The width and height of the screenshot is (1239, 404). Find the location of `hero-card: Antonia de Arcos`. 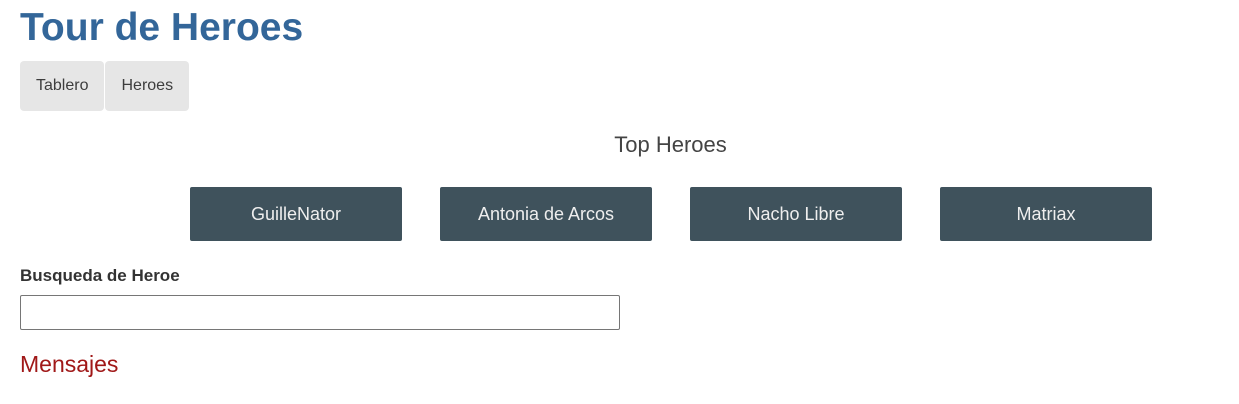

hero-card: Antonia de Arcos is located at coordinates (546, 214).